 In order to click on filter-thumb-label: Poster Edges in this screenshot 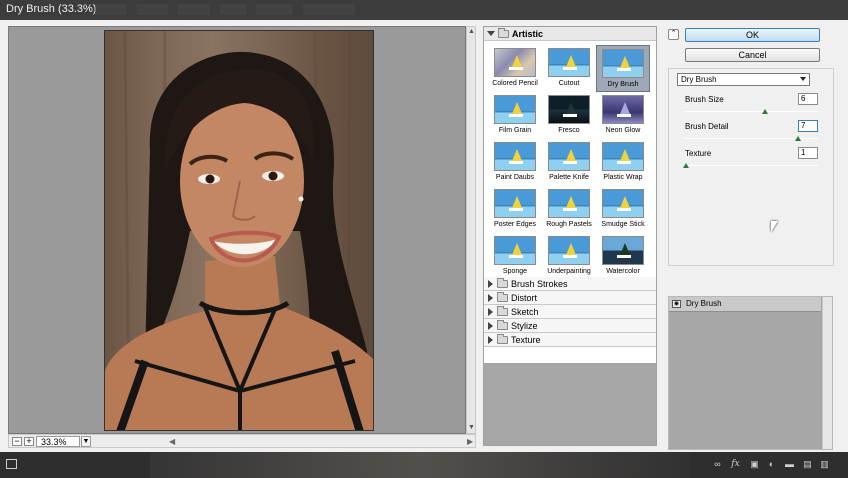, I will do `click(515, 224)`.